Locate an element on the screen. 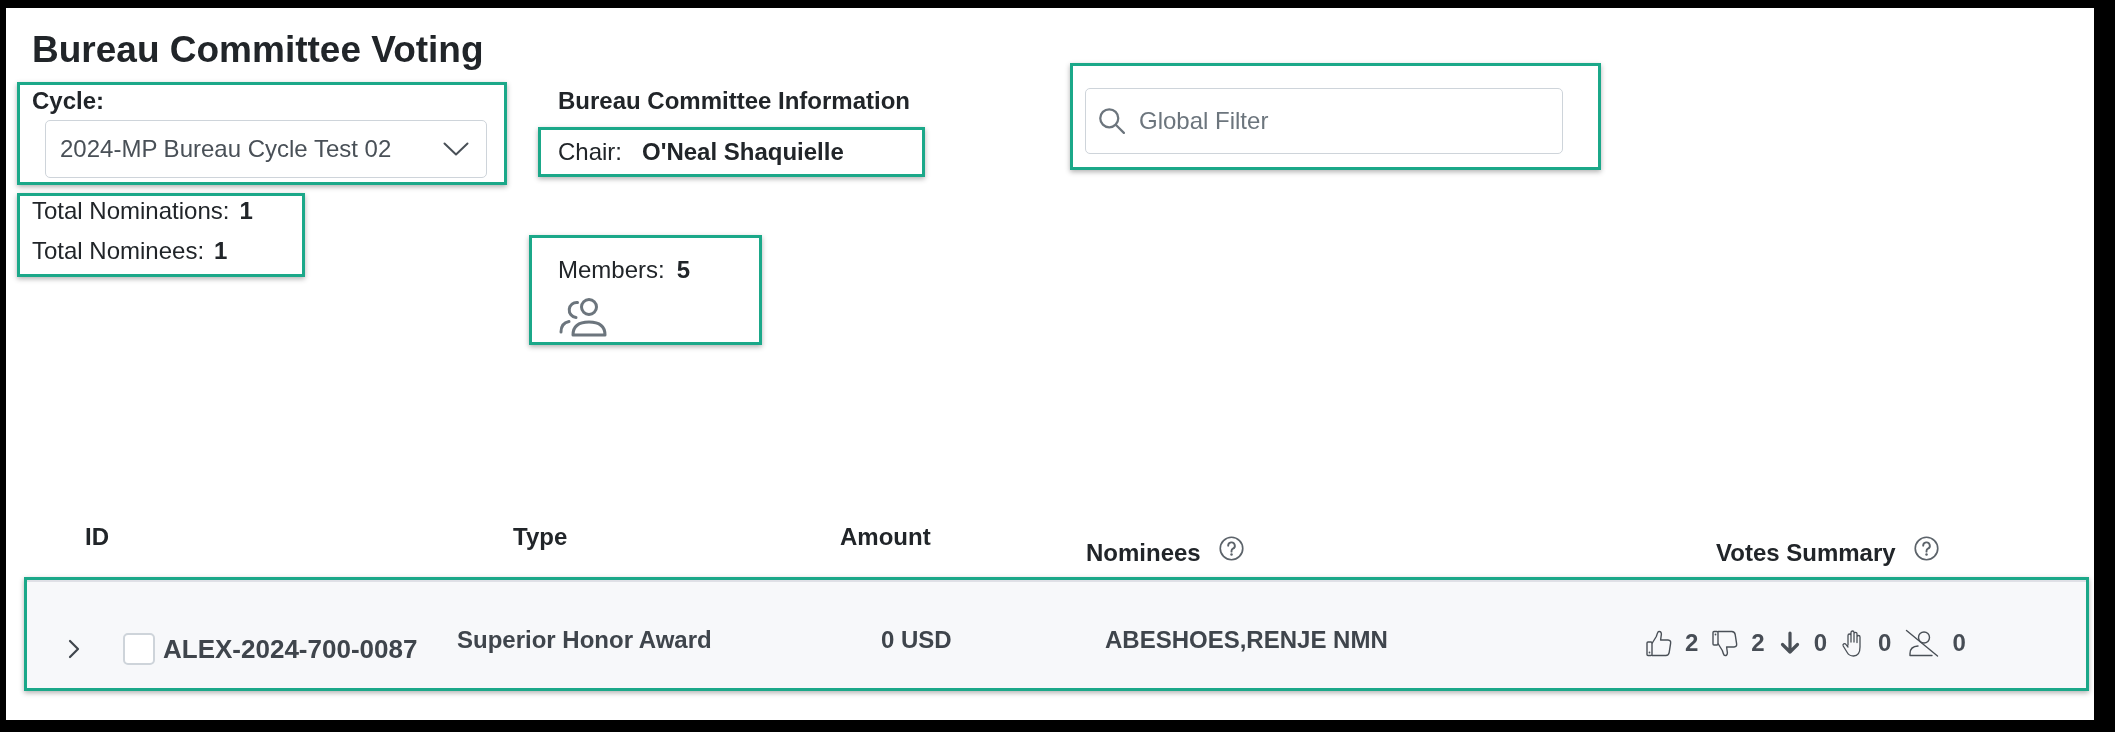 This screenshot has height=732, width=2115. cycle-label: Cycle: is located at coordinates (68, 101).